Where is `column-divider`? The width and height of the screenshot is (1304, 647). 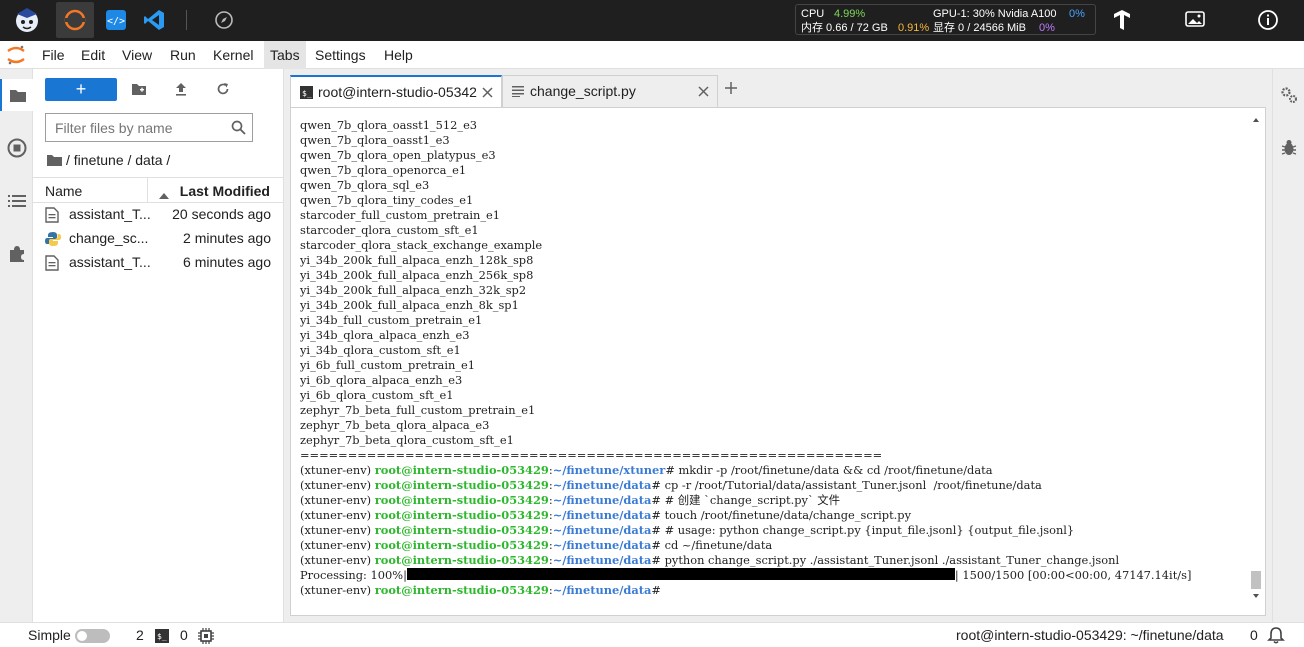 column-divider is located at coordinates (147, 190).